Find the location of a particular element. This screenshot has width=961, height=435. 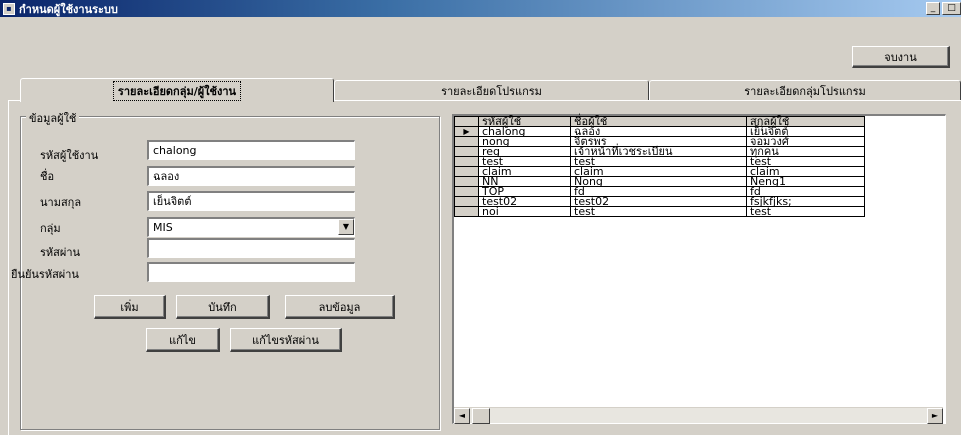

group-select-value: MIS is located at coordinates (163, 227).